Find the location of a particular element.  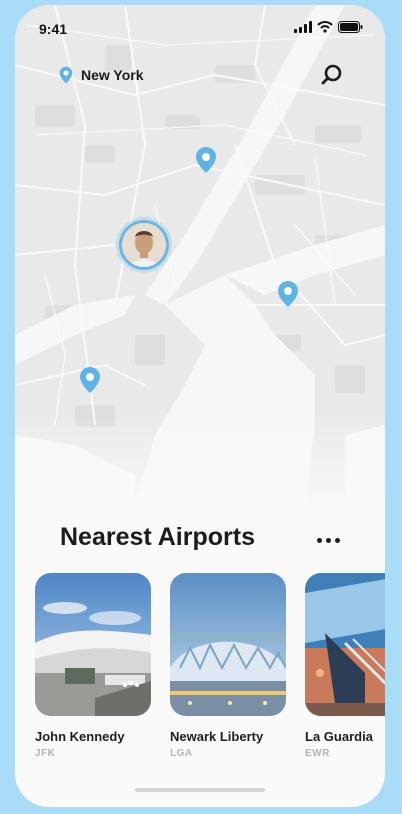

airport-name: Newark Liberty is located at coordinates (217, 736).